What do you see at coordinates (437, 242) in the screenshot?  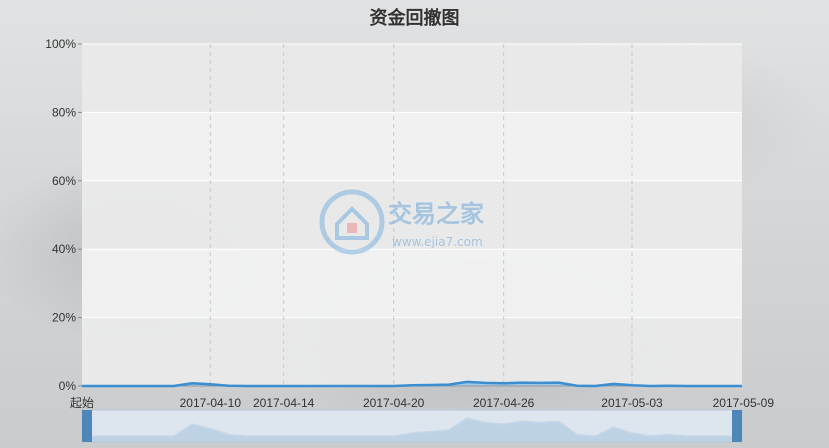 I see `watermark-url: www.ejia7.com` at bounding box center [437, 242].